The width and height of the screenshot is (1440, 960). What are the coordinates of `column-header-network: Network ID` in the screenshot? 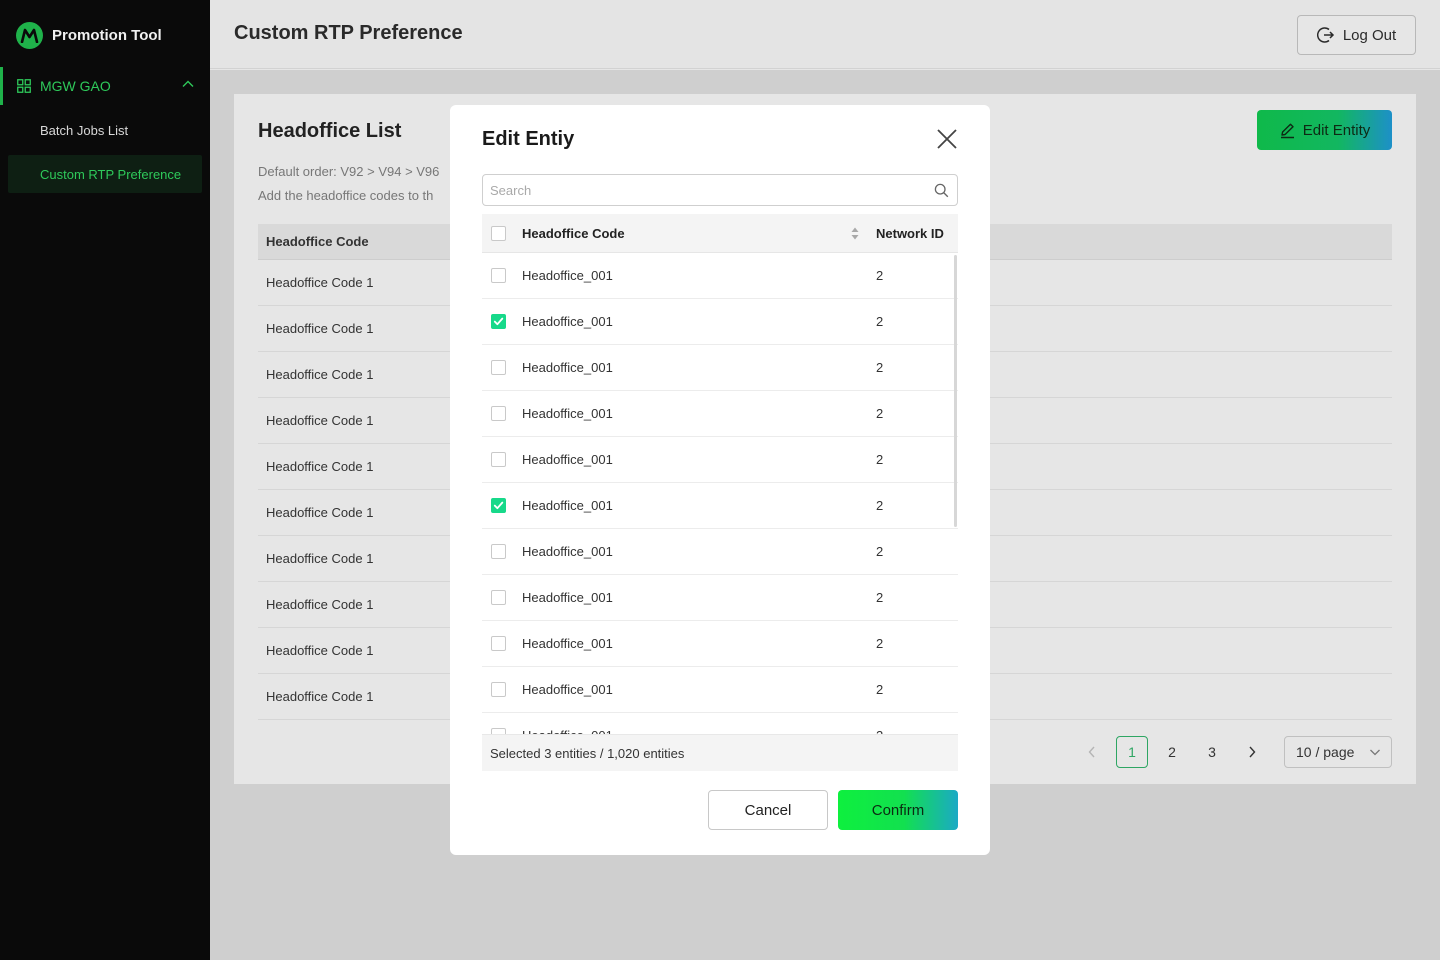 It's located at (910, 233).